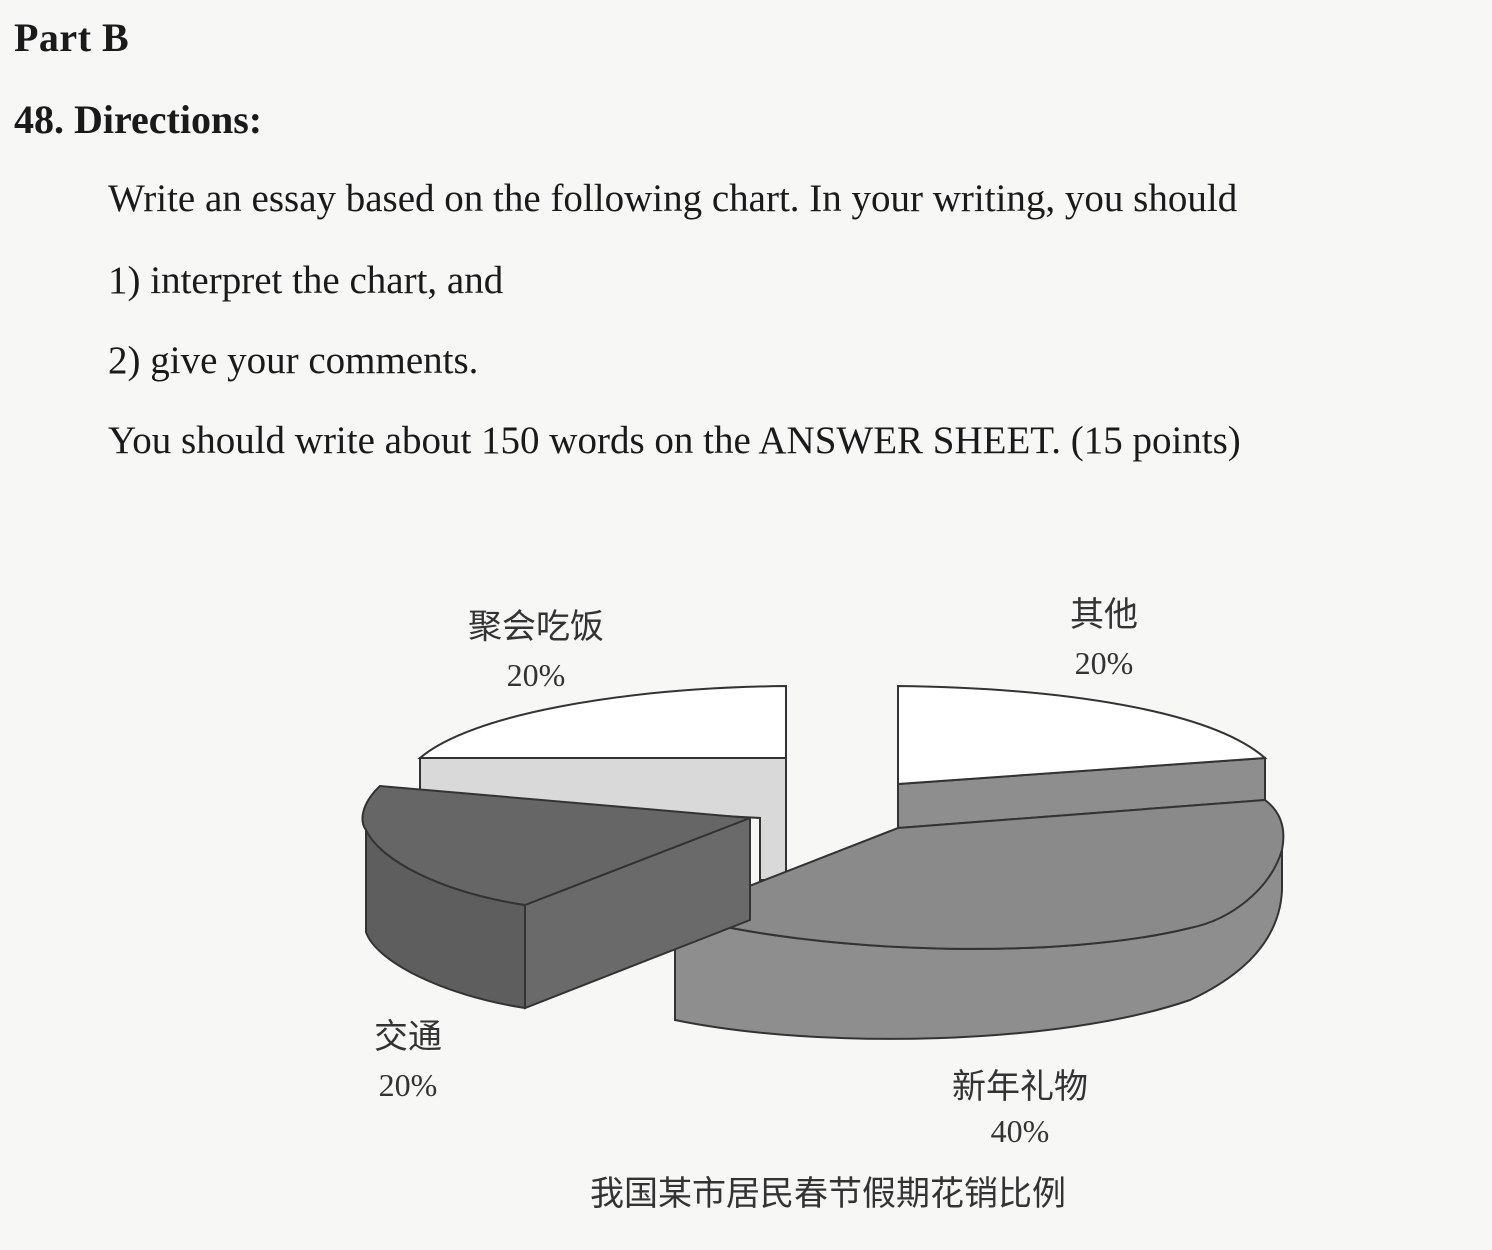 This screenshot has height=1250, width=1492. I want to click on directions-heading: 48. Directions:, so click(138, 119).